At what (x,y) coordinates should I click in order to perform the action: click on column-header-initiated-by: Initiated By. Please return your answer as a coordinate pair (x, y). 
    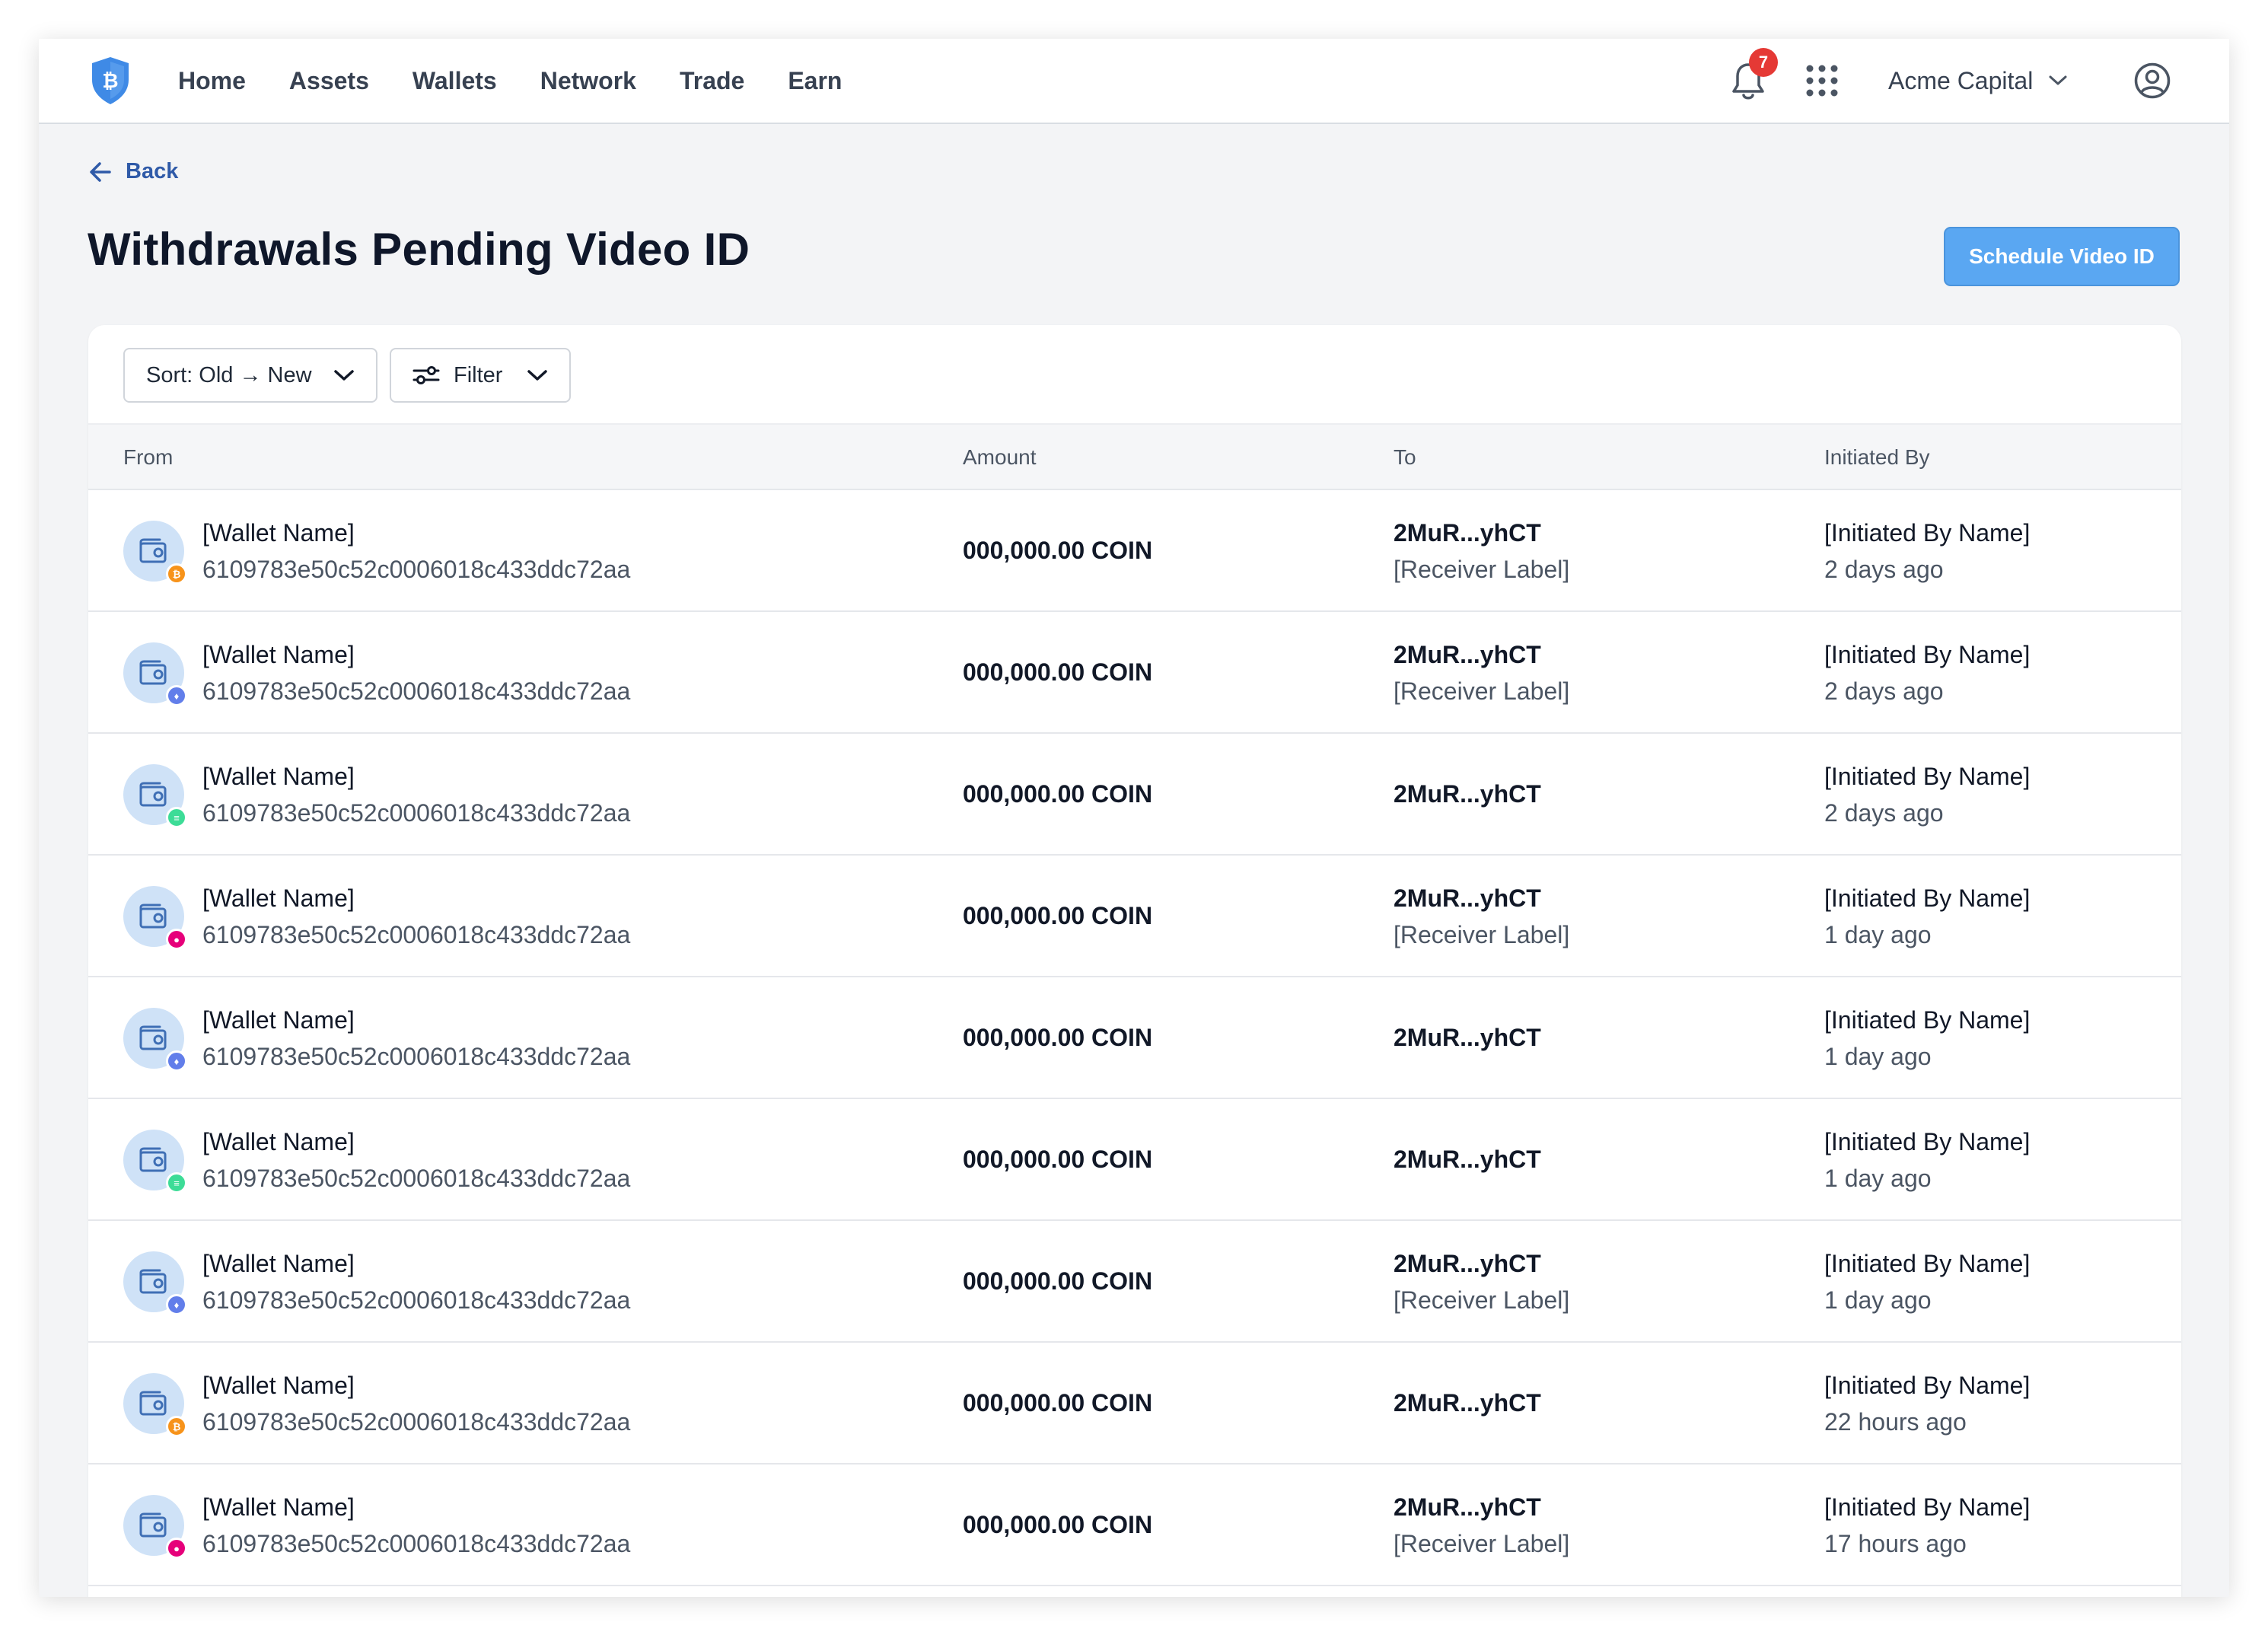
    Looking at the image, I should click on (1877, 457).